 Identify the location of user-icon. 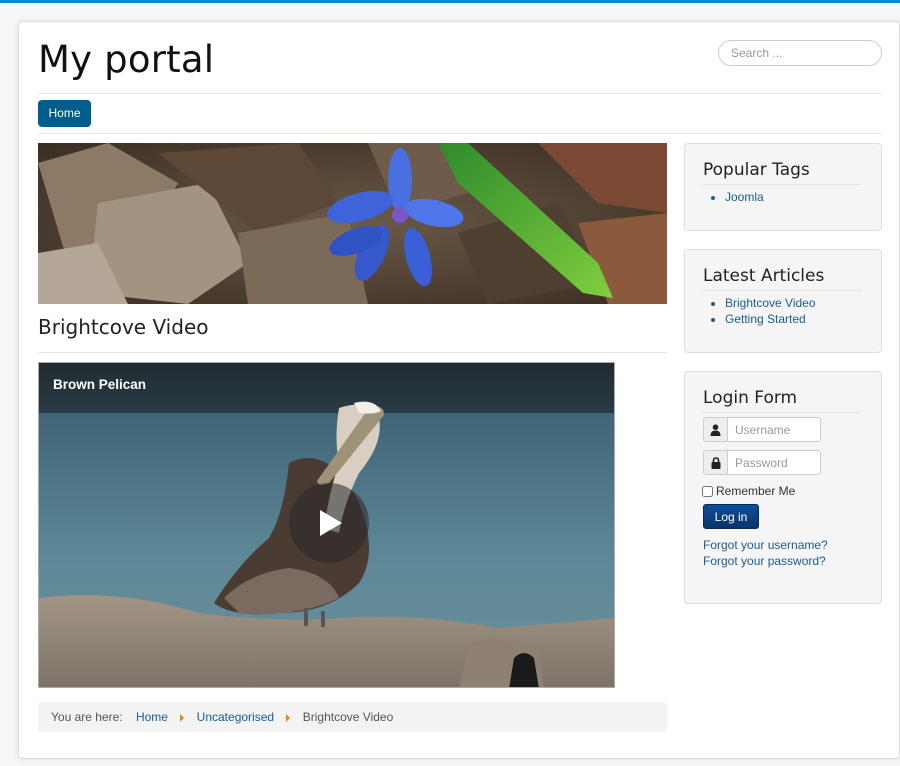
(716, 429).